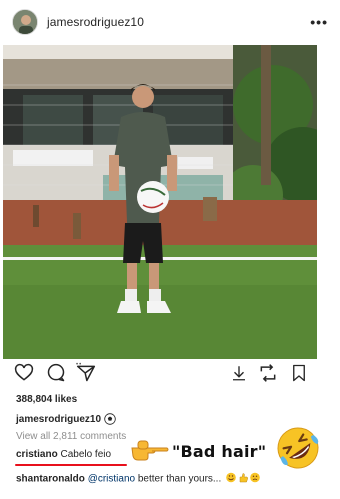 Image resolution: width=340 pixels, height=499 pixels. What do you see at coordinates (95, 22) in the screenshot?
I see `post-username: jamesrodriguez10` at bounding box center [95, 22].